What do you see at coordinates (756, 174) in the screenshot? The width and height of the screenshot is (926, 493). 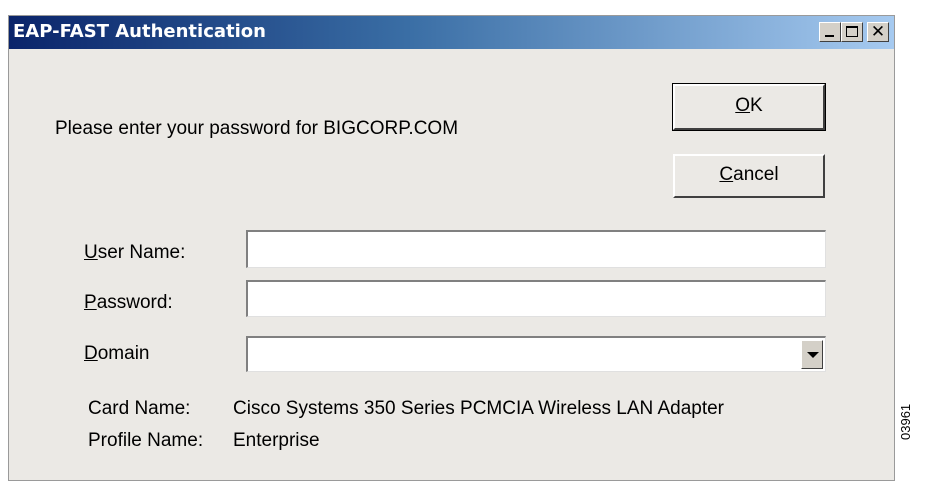 I see `cancel-label: ancel` at bounding box center [756, 174].